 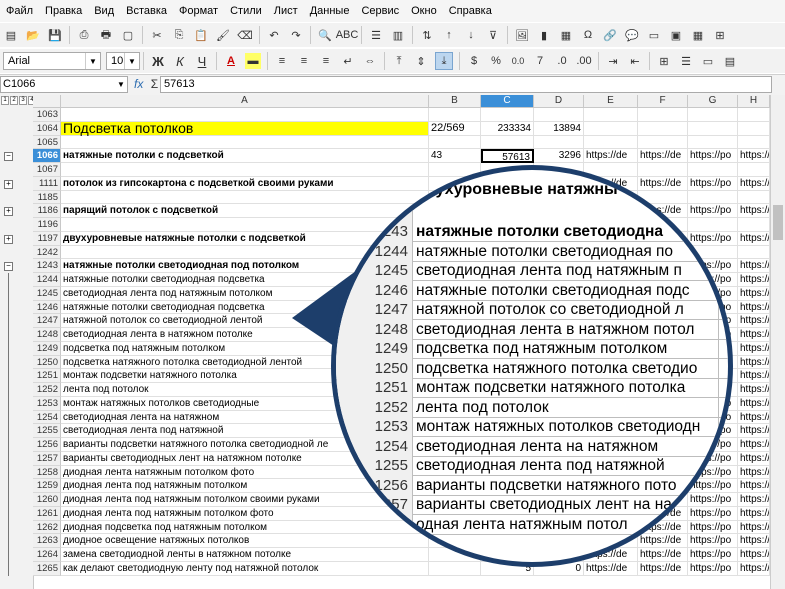 I want to click on magnifier-row-text: монтаж натяжных потолков светодиодн, so click(x=558, y=426).